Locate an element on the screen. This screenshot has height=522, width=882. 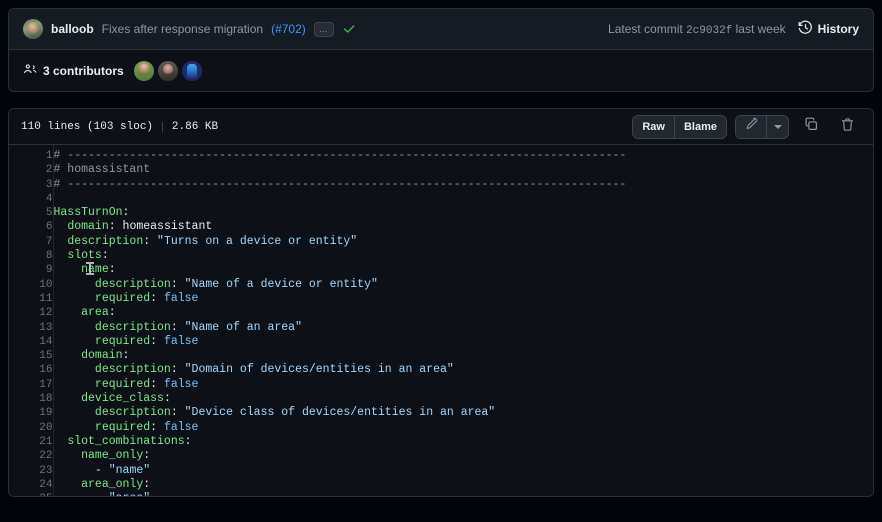
delete-file-button is located at coordinates (847, 127).